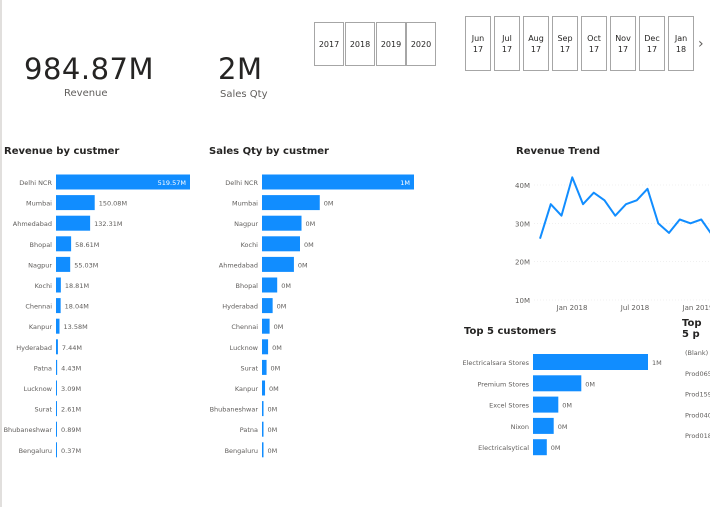 The width and height of the screenshot is (710, 507). What do you see at coordinates (35, 183) in the screenshot?
I see `category-label: Delhi NCR` at bounding box center [35, 183].